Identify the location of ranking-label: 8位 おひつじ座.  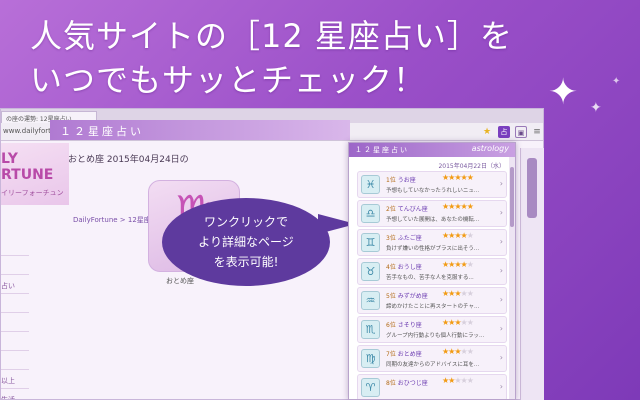
(407, 382).